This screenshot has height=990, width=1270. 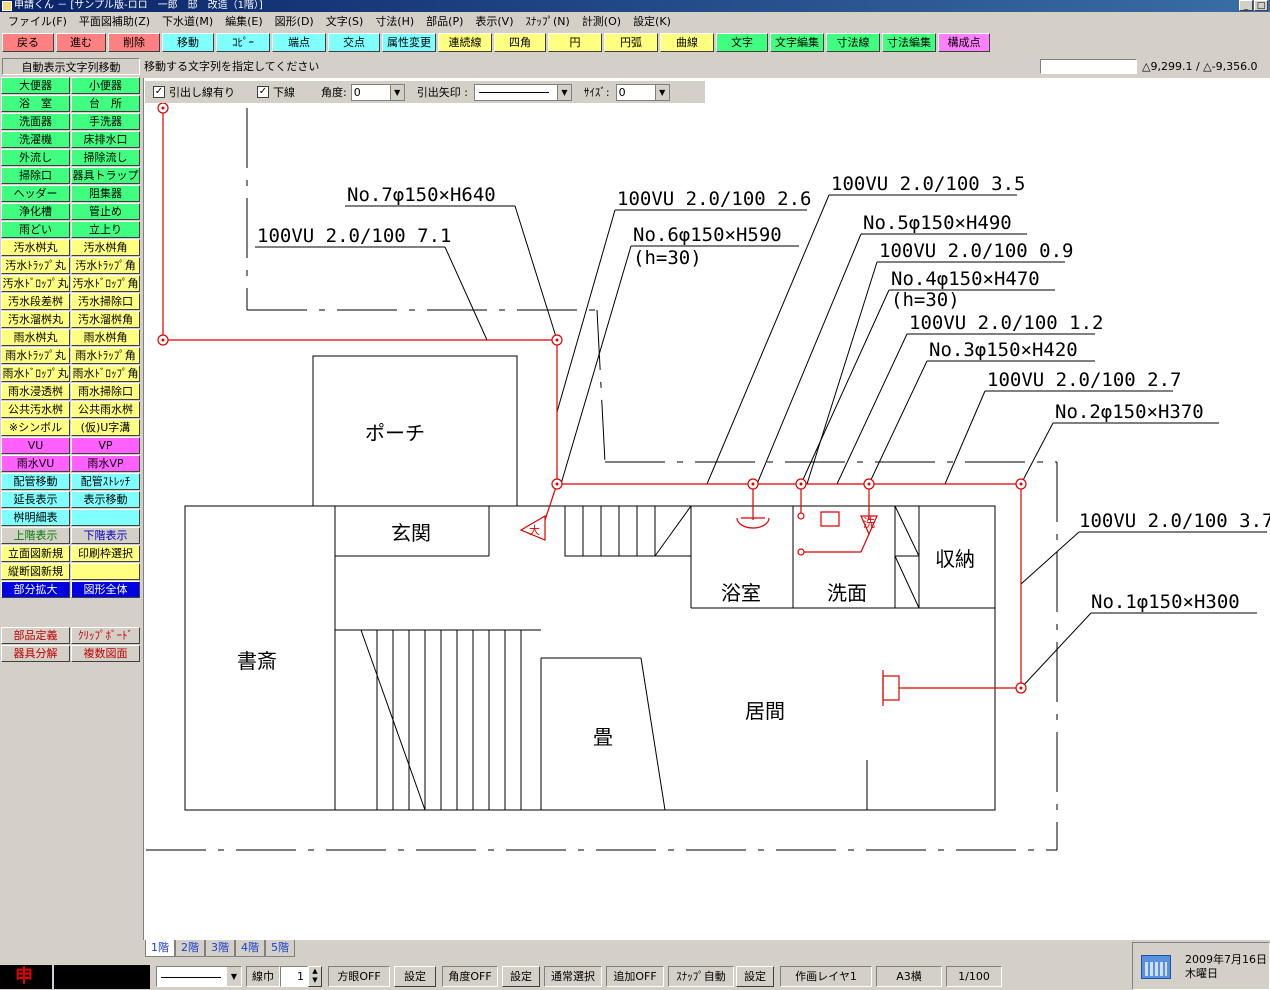 What do you see at coordinates (105, 85) in the screenshot?
I see `palette-button-1: 小便器` at bounding box center [105, 85].